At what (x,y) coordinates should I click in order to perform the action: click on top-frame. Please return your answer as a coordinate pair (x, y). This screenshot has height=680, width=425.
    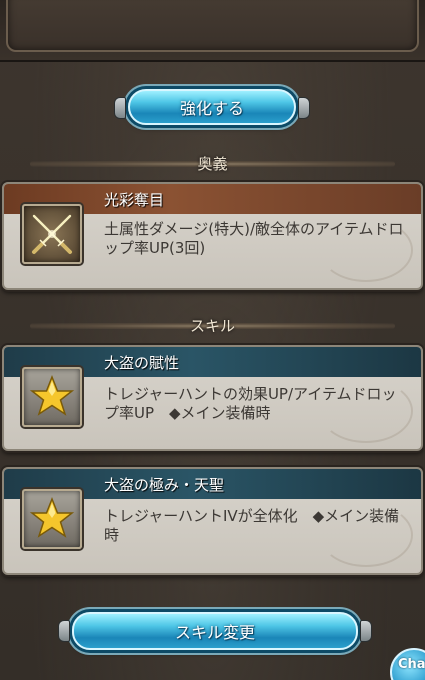
    Looking at the image, I should click on (212, 31).